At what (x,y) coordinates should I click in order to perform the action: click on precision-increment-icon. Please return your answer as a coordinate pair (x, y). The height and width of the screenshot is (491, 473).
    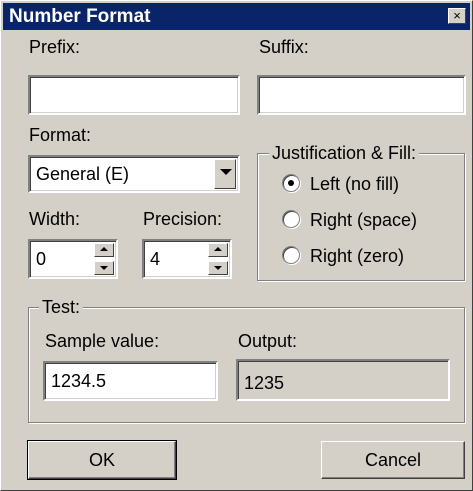
    Looking at the image, I should click on (218, 250).